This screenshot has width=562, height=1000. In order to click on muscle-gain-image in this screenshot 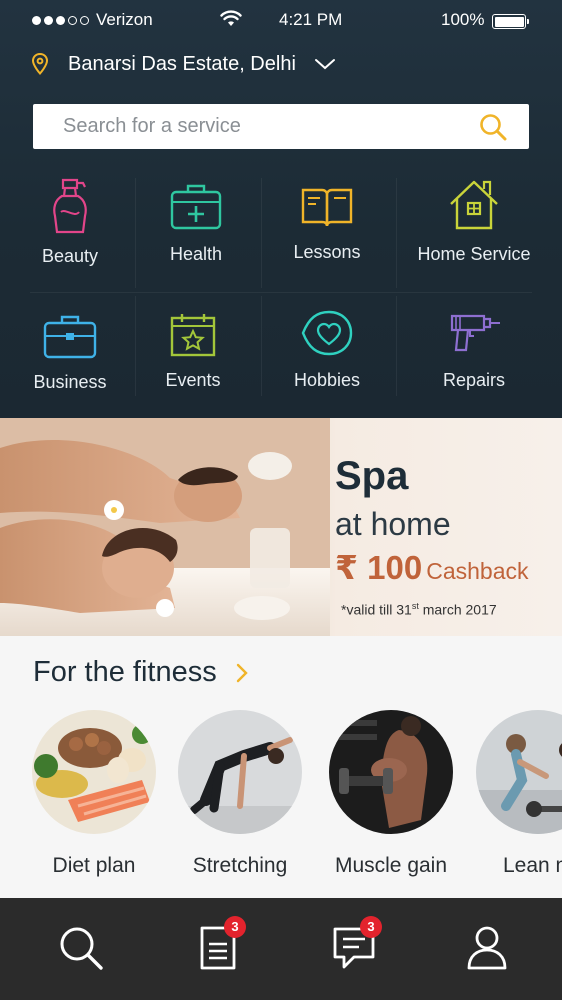, I will do `click(391, 772)`.